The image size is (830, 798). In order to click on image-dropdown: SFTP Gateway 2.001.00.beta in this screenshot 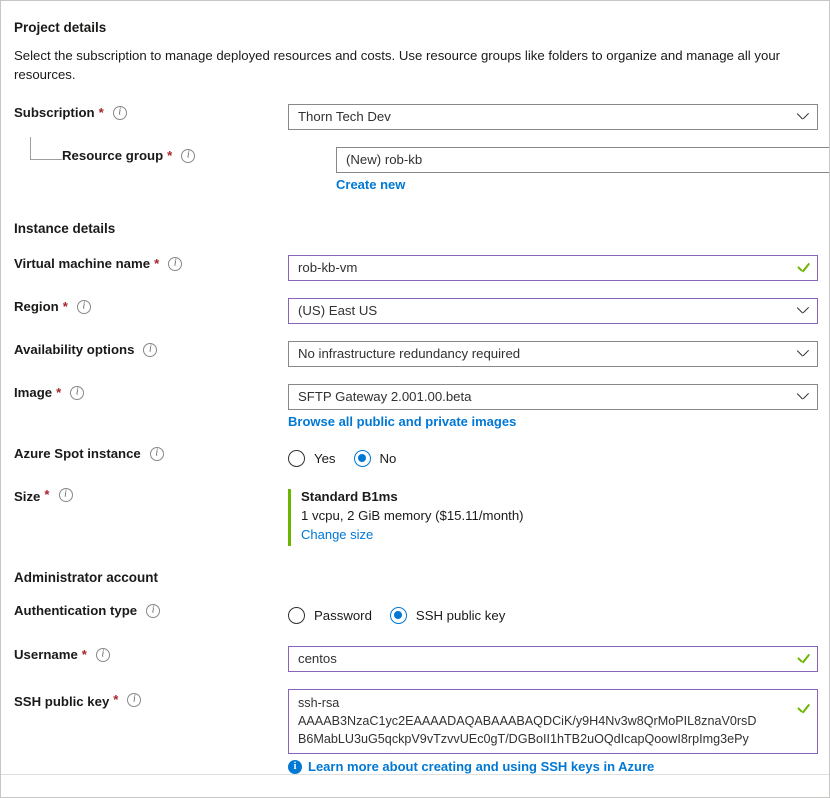, I will do `click(553, 397)`.